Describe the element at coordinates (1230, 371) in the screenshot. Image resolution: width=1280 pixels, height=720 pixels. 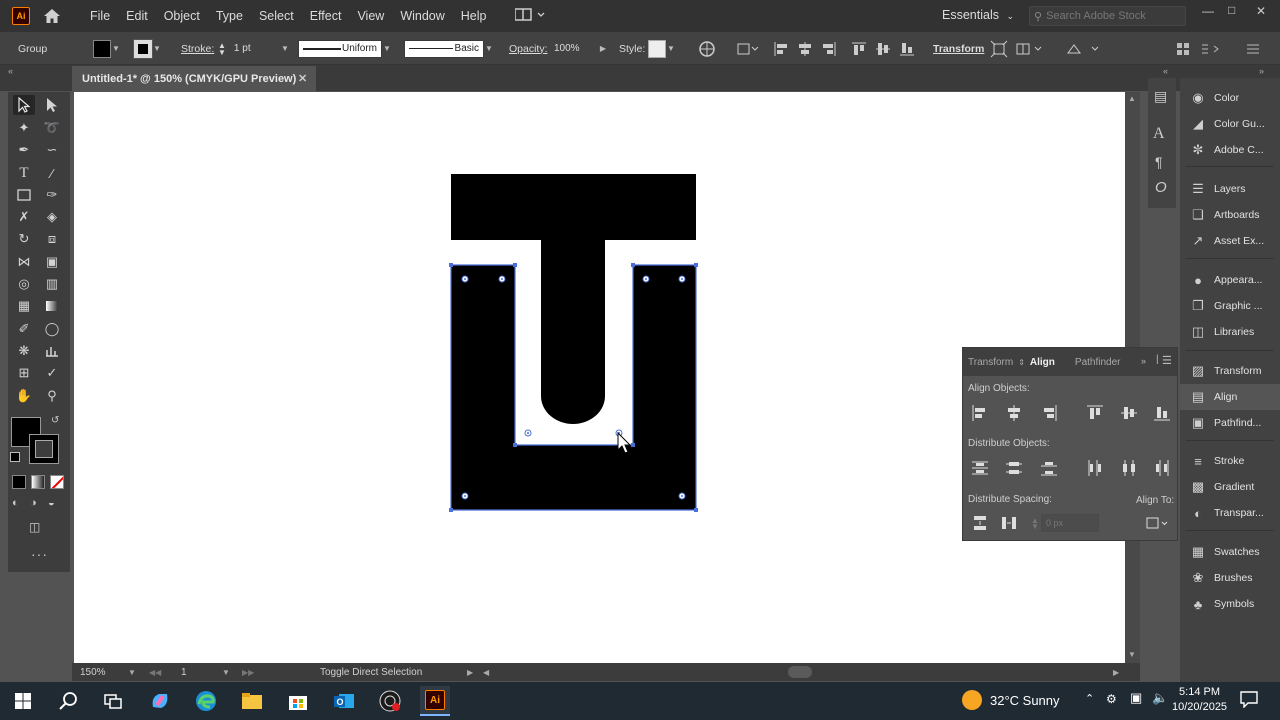
I see `dock-item-transform: ▨ Transform` at that location.